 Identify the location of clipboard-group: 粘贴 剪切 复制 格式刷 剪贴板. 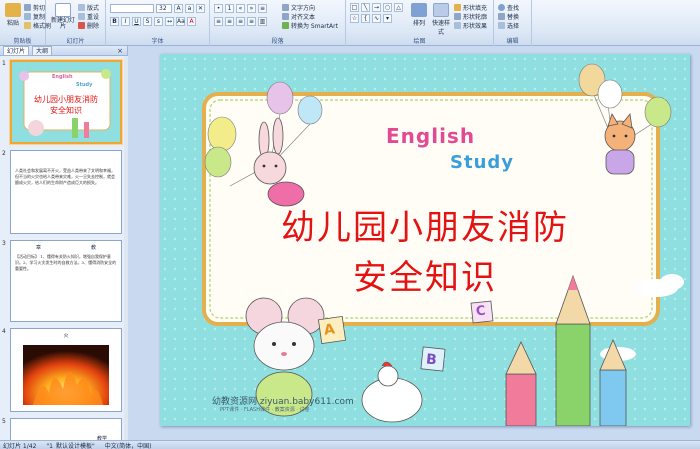
(25, 23).